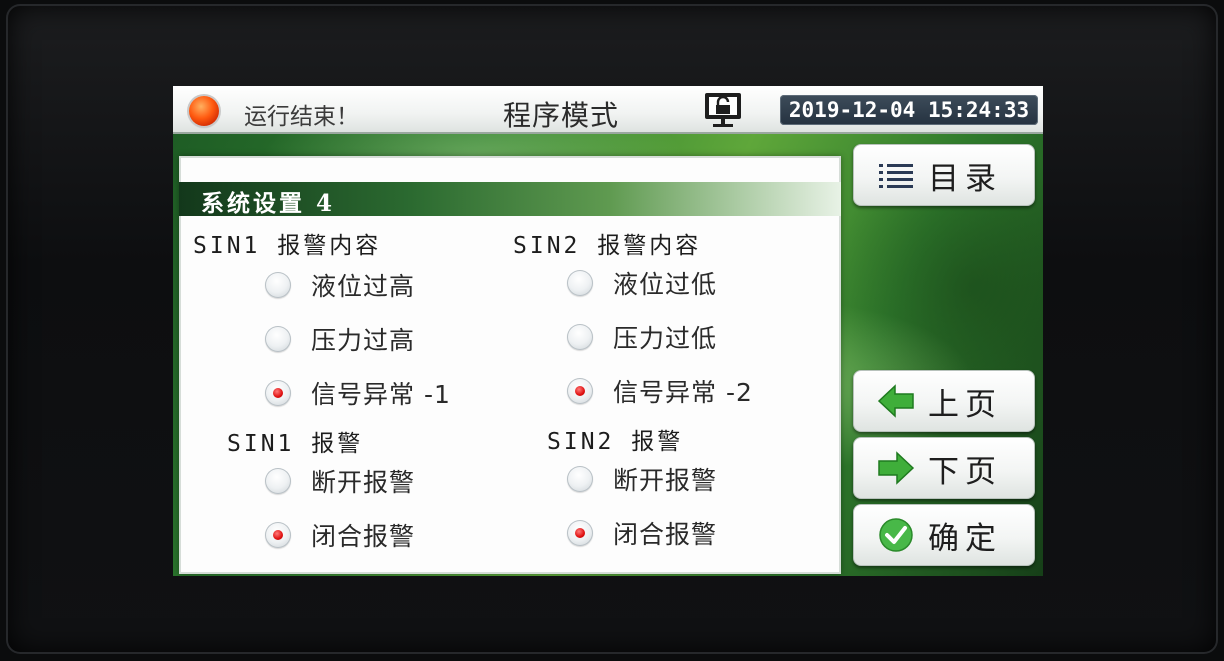  Describe the element at coordinates (965, 178) in the screenshot. I see `menu-button-label: 目录` at that location.